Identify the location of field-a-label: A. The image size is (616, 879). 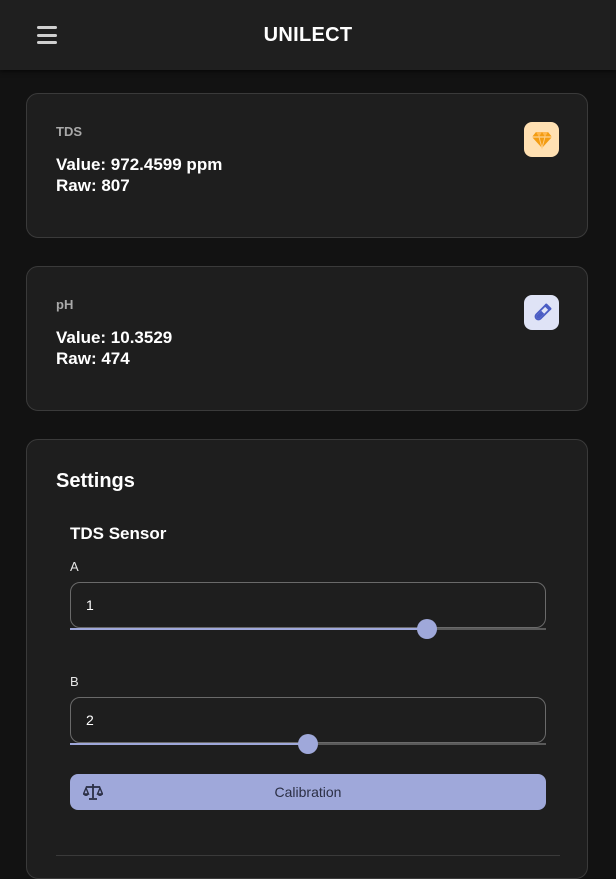
(74, 566).